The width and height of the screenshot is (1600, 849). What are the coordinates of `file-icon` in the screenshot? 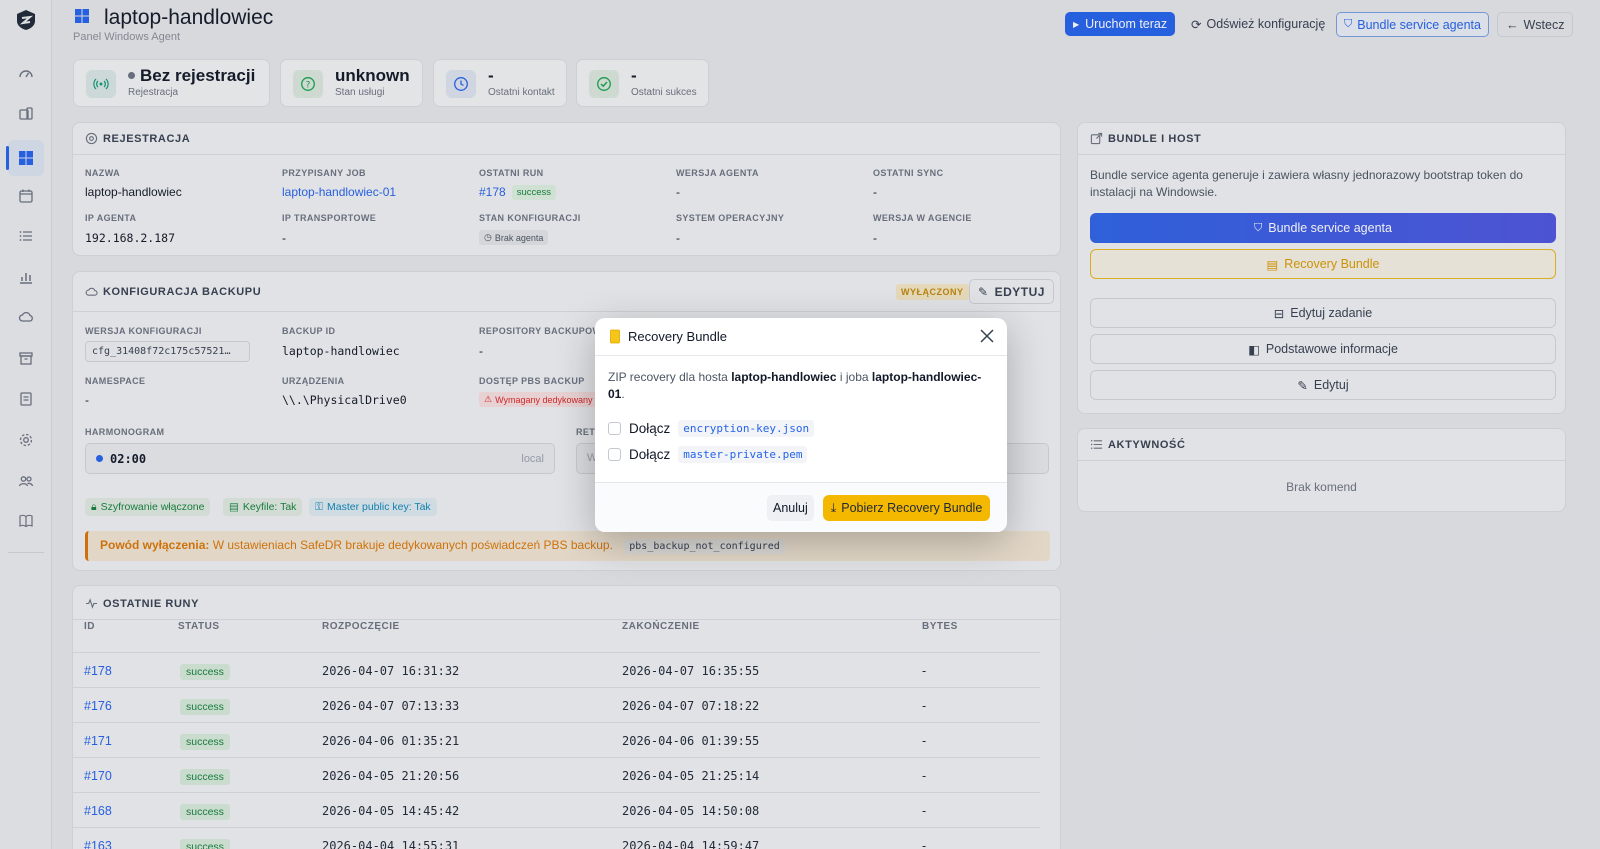 It's located at (615, 336).